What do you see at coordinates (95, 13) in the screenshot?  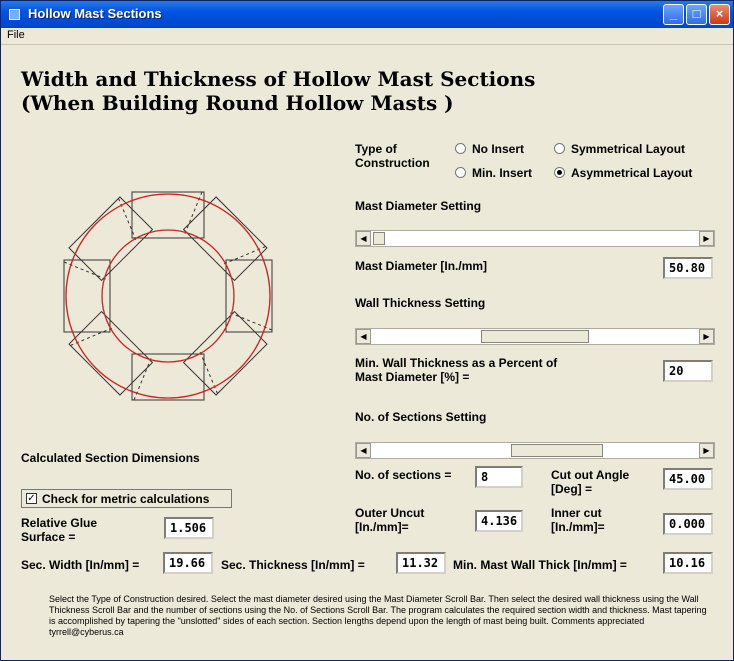 I see `window-title: Hollow Mast Sections` at bounding box center [95, 13].